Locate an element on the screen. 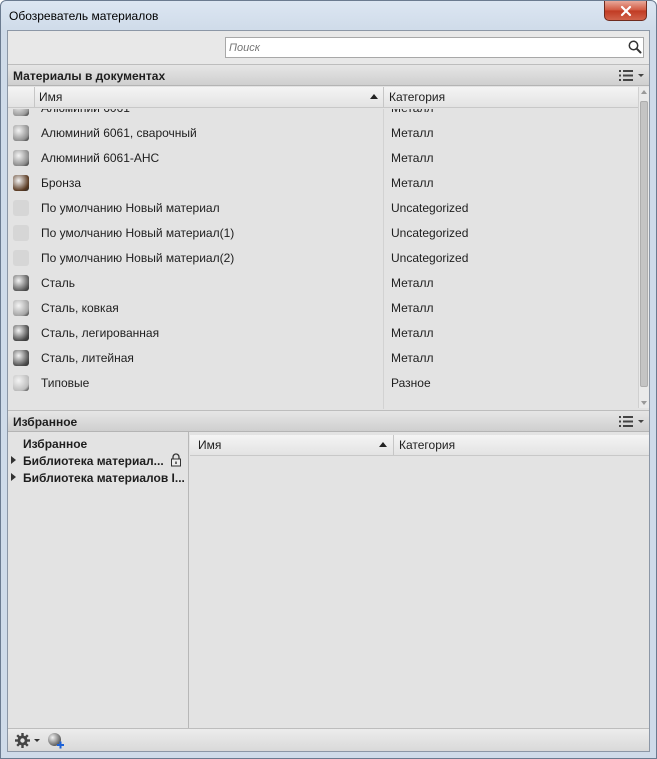  search-input is located at coordinates (424, 47).